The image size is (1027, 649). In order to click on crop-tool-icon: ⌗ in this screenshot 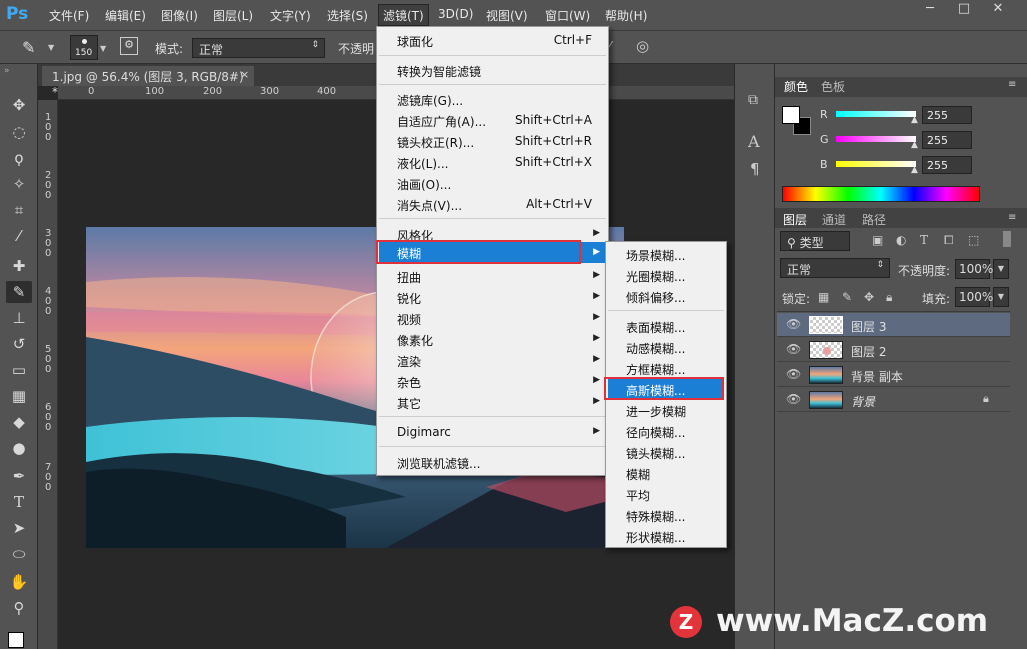, I will do `click(19, 210)`.